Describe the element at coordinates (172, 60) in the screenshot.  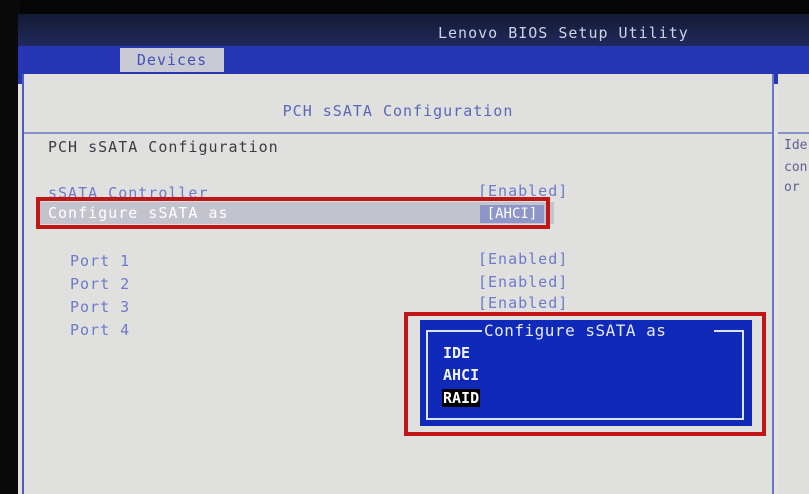
I see `tab-devices: Devices` at that location.